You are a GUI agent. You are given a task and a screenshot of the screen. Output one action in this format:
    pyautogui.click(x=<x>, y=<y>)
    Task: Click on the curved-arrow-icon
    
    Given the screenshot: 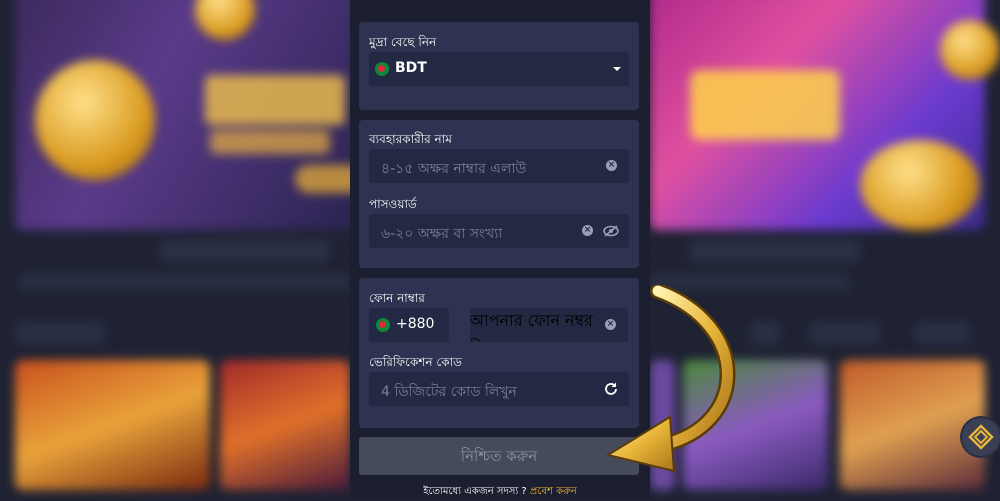 What is the action you would take?
    pyautogui.click(x=670, y=379)
    